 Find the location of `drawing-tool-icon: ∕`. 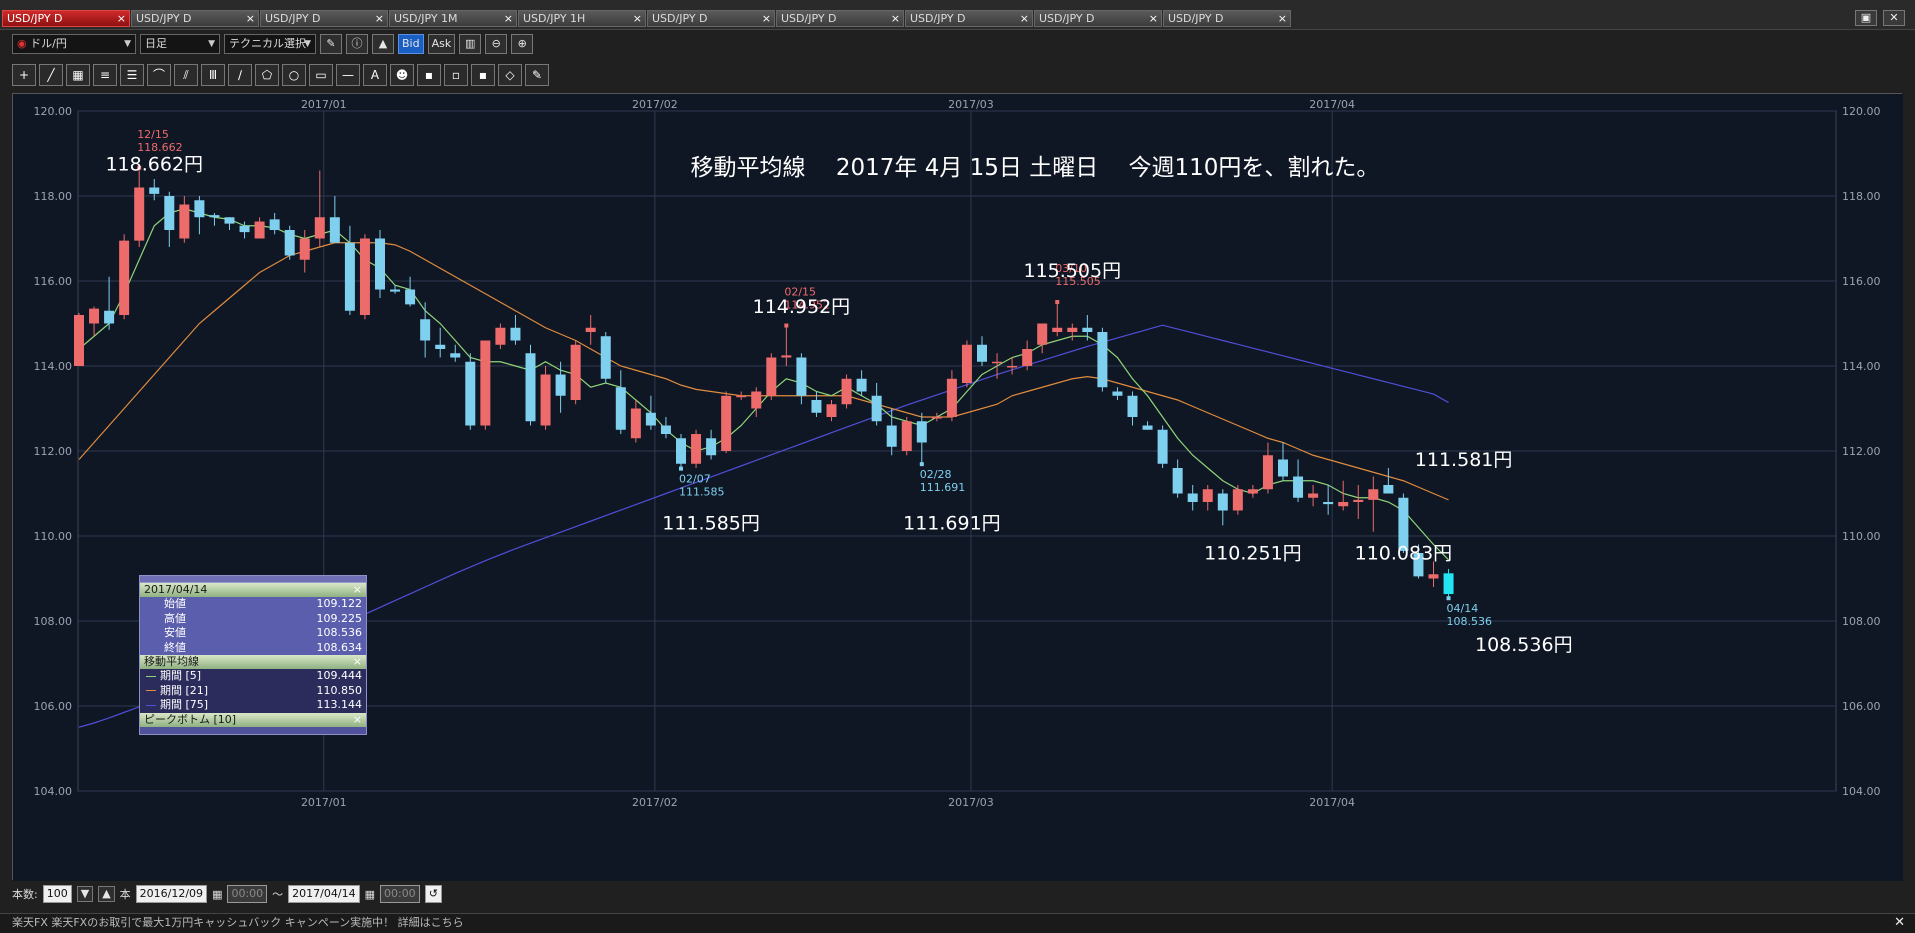

drawing-tool-icon: ∕ is located at coordinates (240, 75).